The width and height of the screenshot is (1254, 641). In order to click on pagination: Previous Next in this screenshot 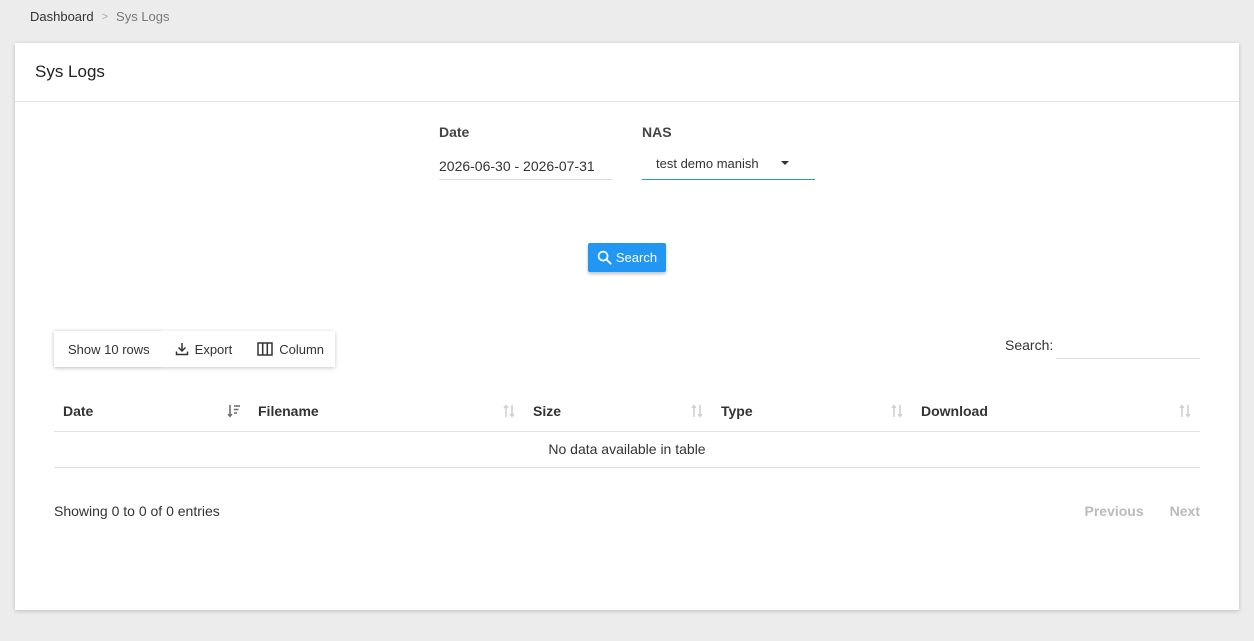, I will do `click(1130, 511)`.